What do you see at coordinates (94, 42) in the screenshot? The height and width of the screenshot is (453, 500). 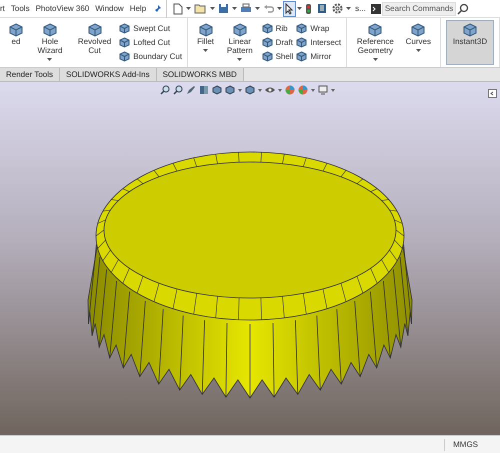 I see `ribbon-button: Revolved Cut` at bounding box center [94, 42].